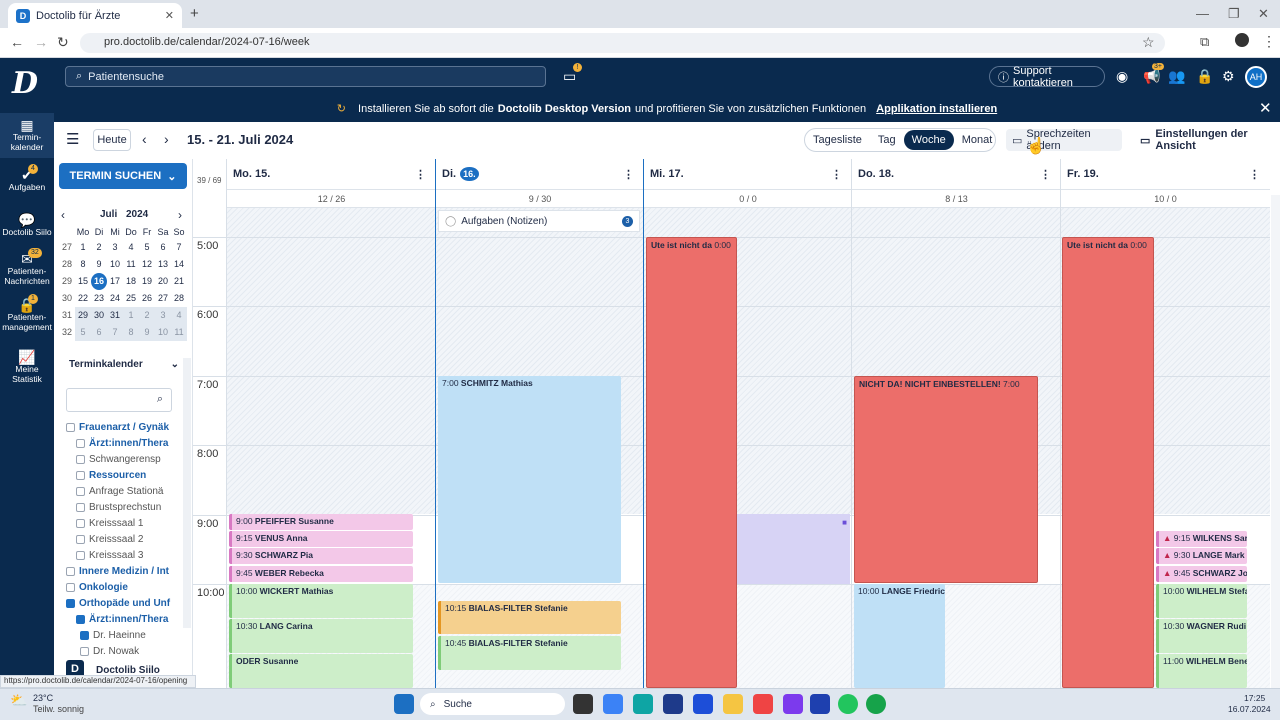 The image size is (1280, 720). What do you see at coordinates (946, 479) in the screenshot?
I see `appointment: NICHT DA! NICHT EINBESTELLEN! 7:00` at bounding box center [946, 479].